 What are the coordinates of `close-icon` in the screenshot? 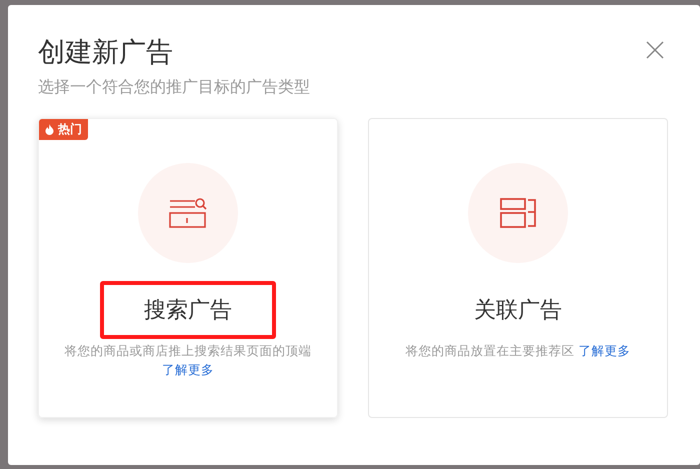 It's located at (655, 50).